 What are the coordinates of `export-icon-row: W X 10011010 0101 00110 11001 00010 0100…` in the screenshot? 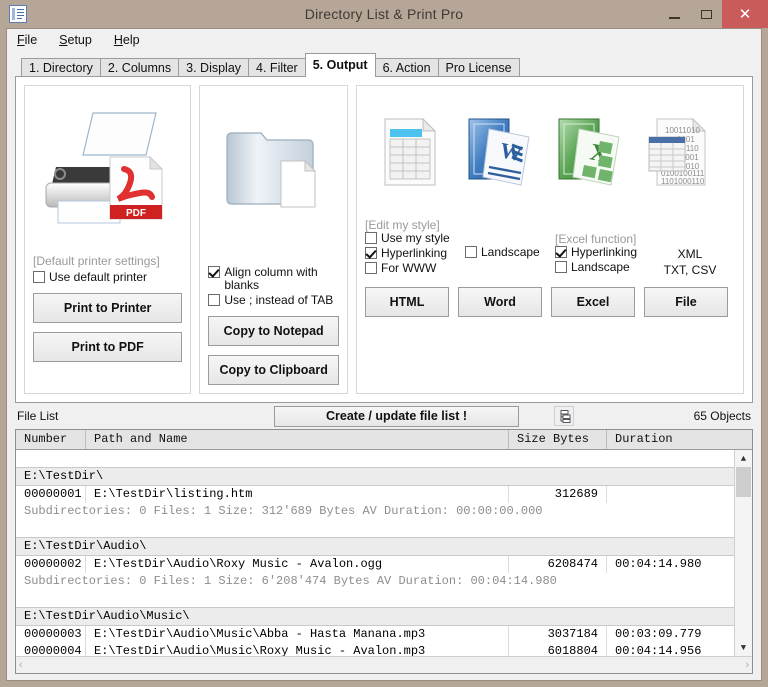 It's located at (550, 154).